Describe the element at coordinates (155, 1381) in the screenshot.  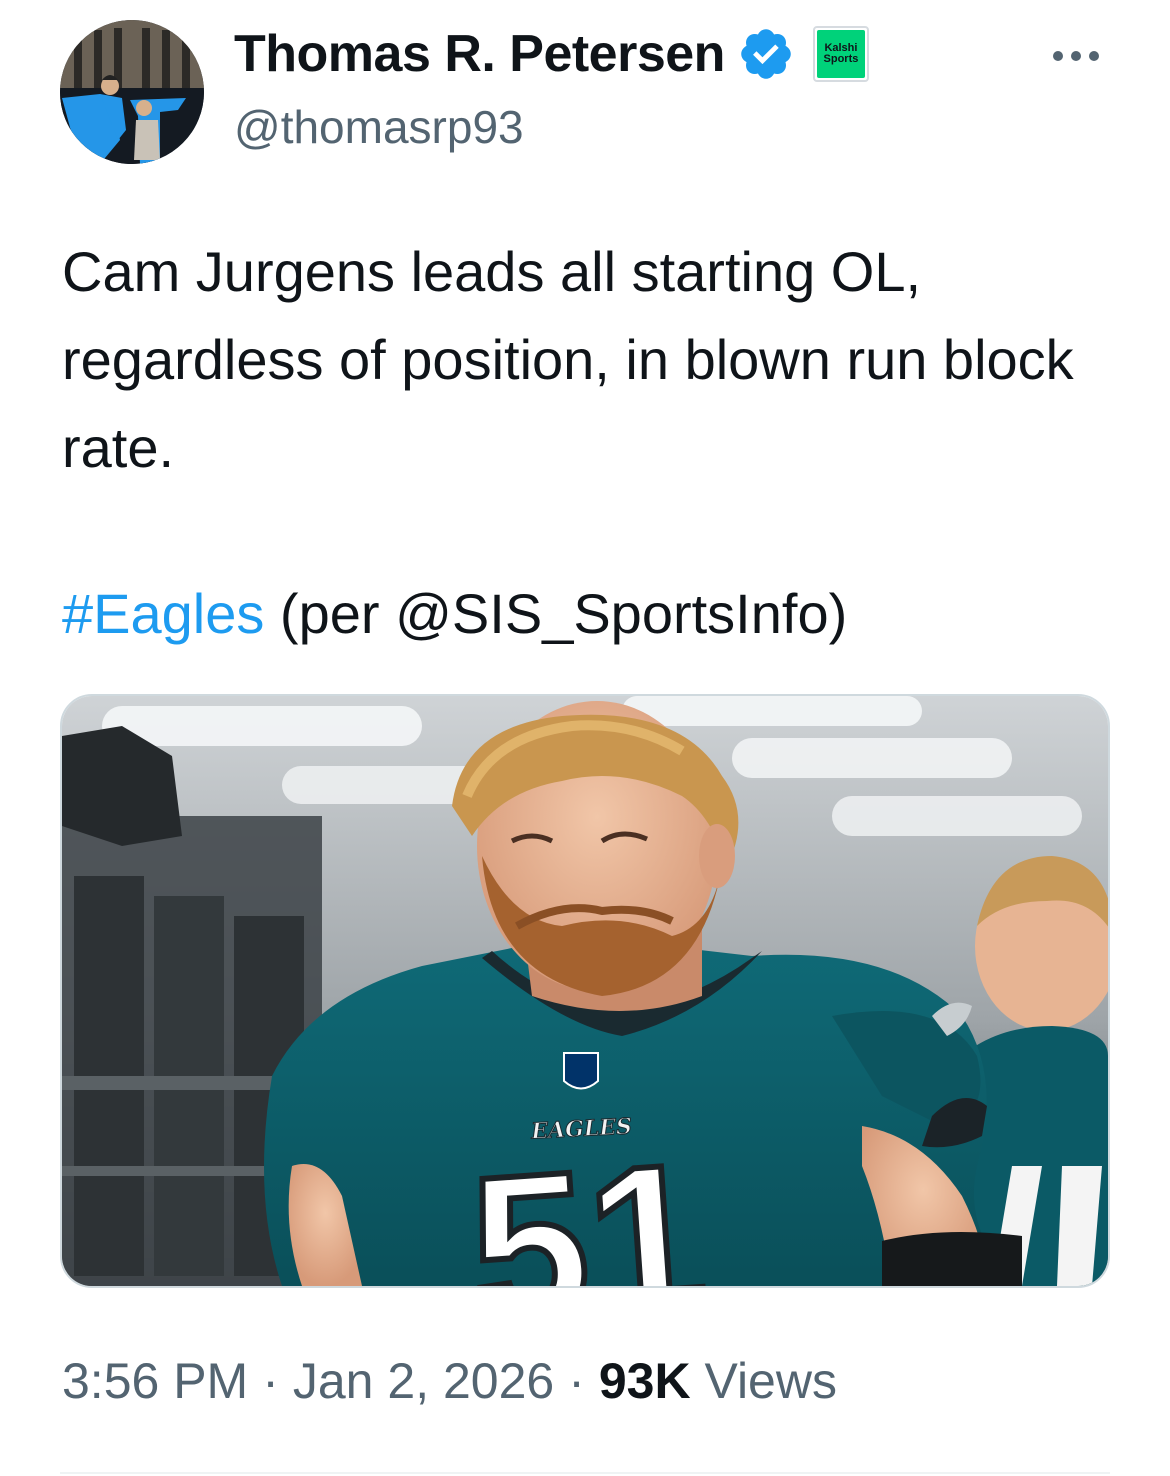
I see `tweet-time: 3:56 PM` at that location.